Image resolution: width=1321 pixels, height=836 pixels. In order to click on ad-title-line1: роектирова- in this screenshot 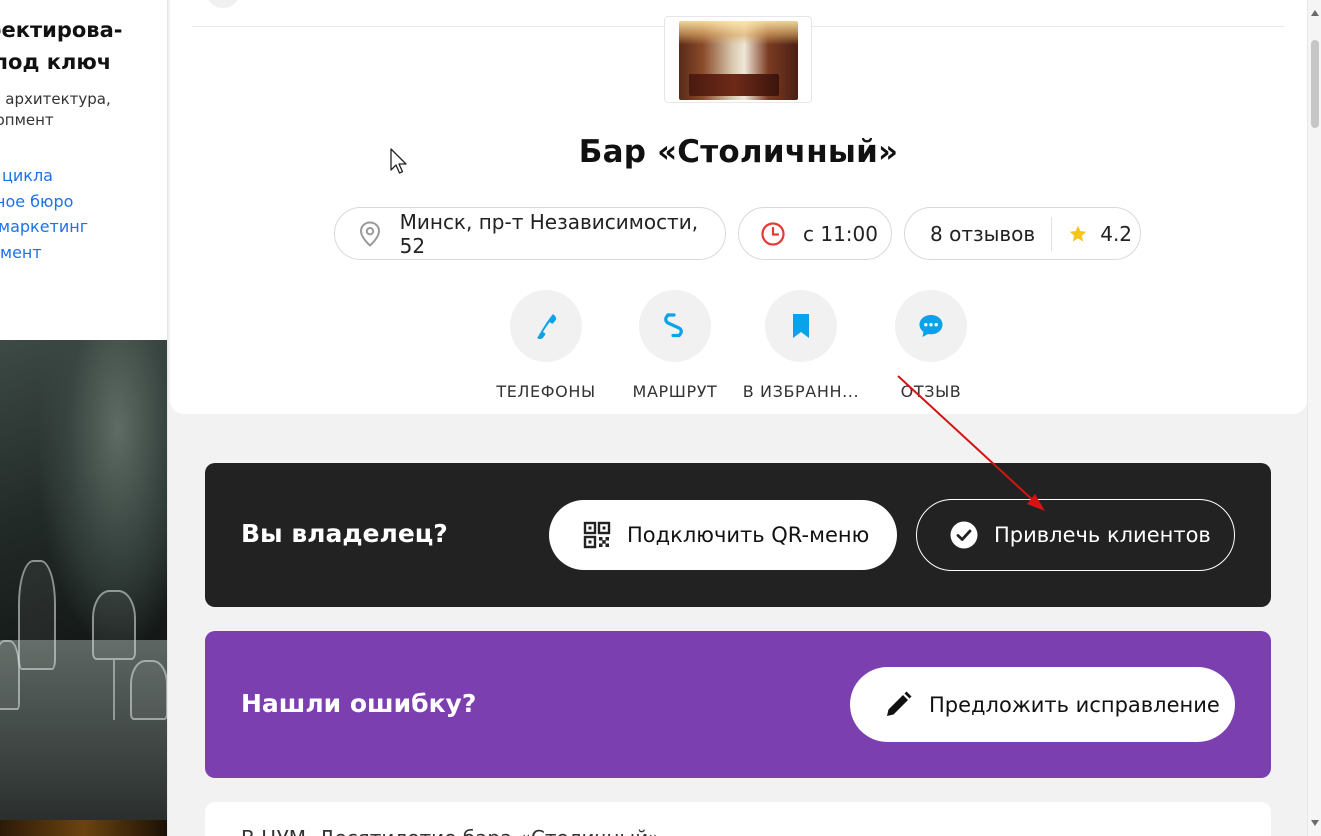, I will do `click(61, 30)`.